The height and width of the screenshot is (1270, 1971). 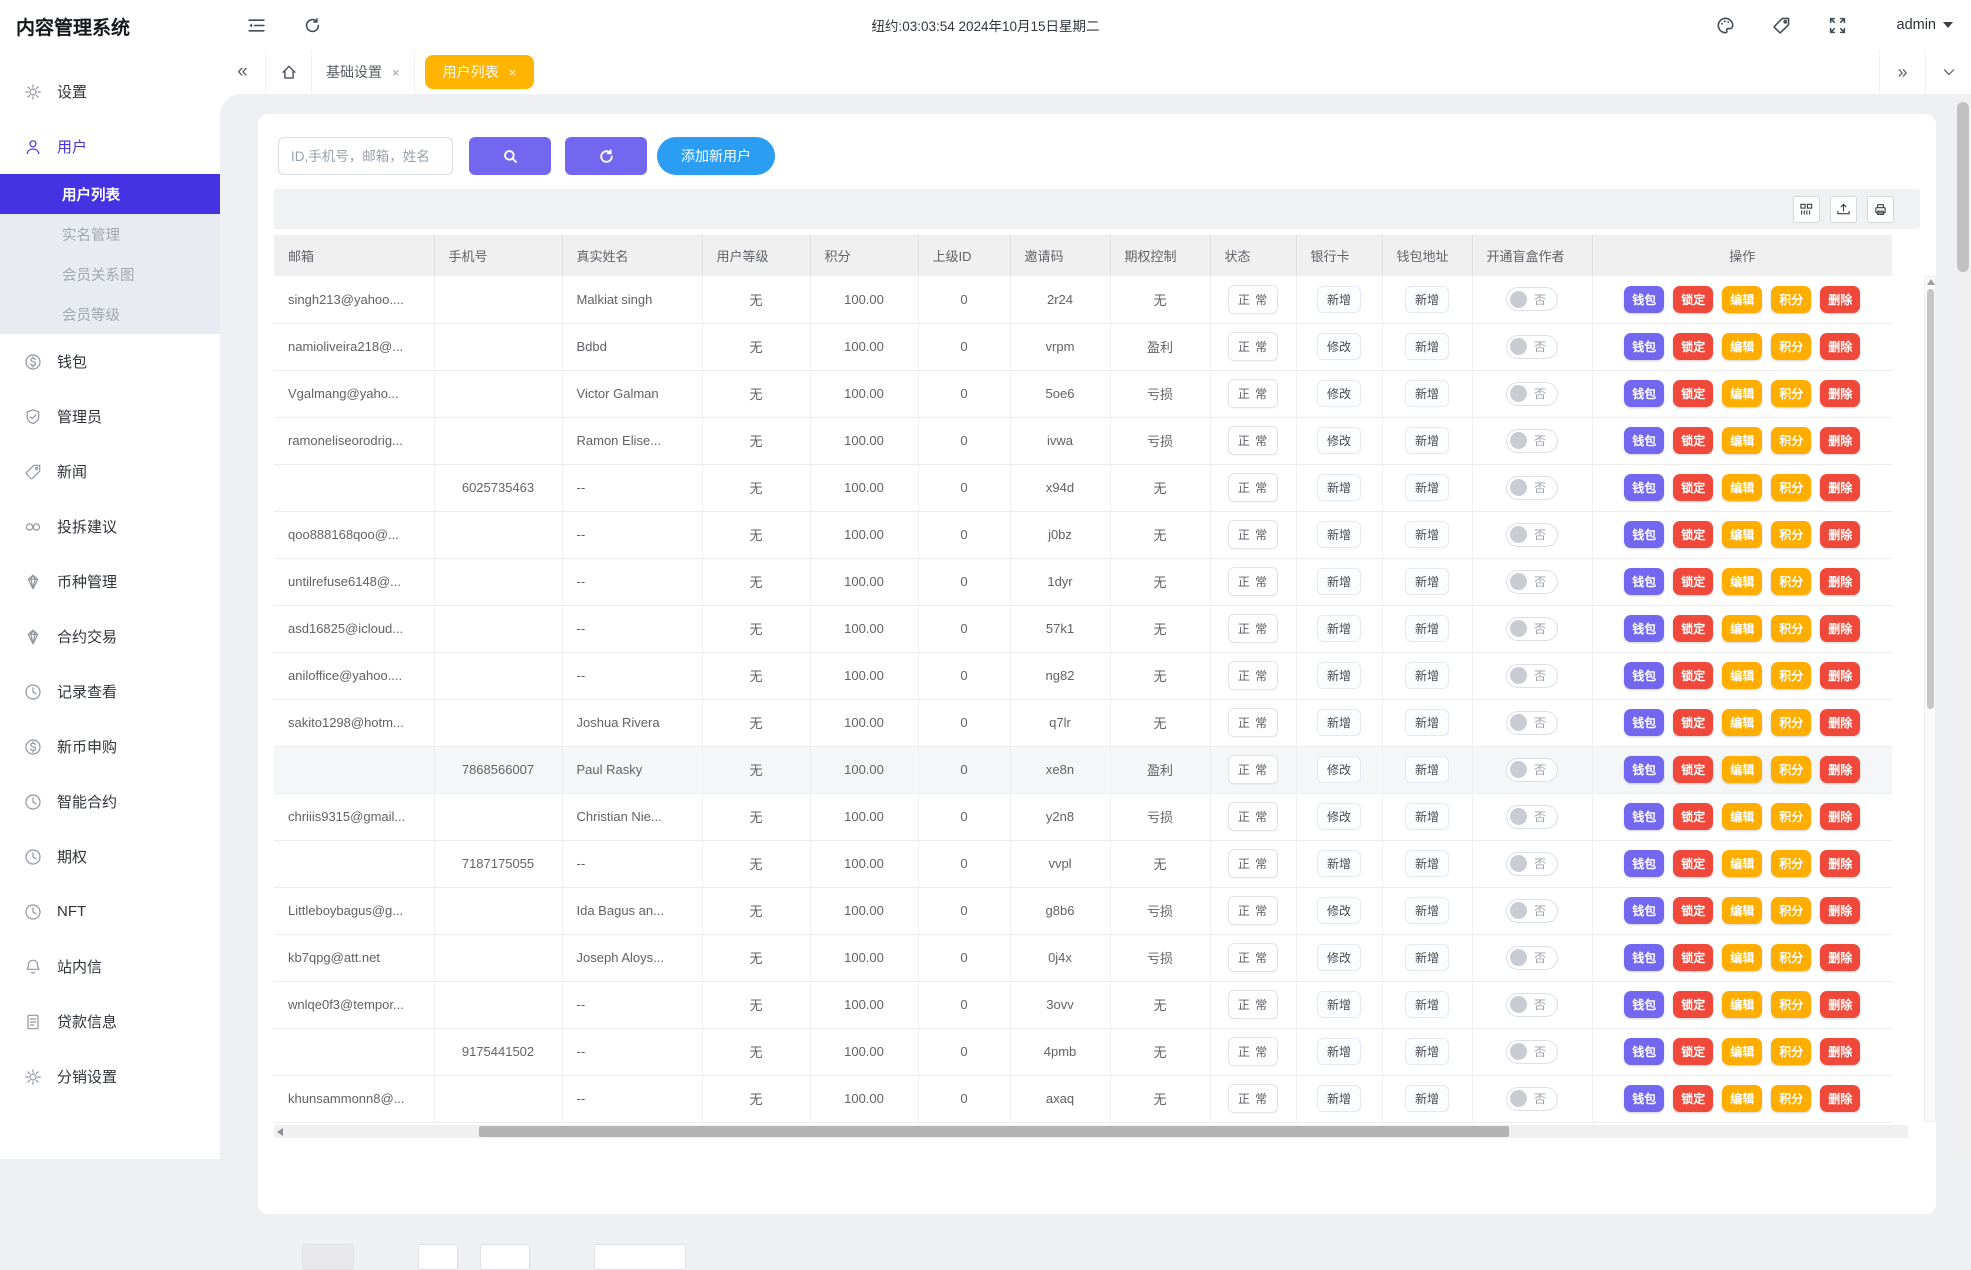 What do you see at coordinates (110, 146) in the screenshot?
I see `sidebar-item-users: 用户` at bounding box center [110, 146].